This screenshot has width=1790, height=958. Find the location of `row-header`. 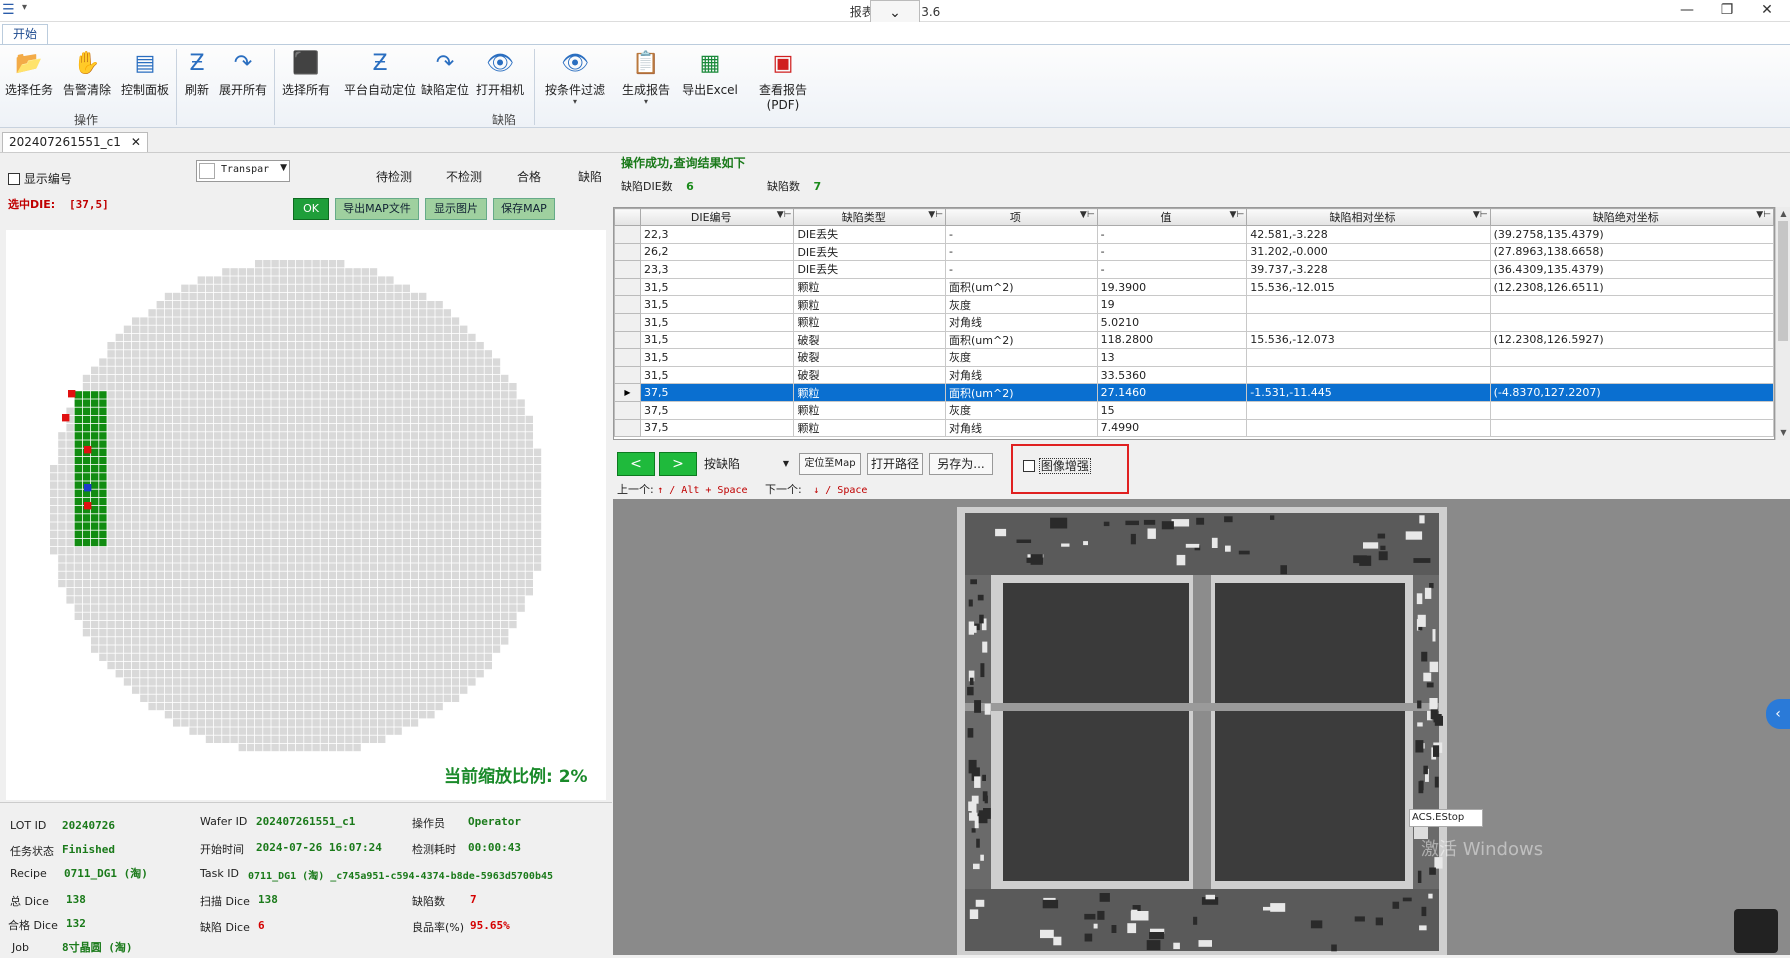

row-header is located at coordinates (627, 252).